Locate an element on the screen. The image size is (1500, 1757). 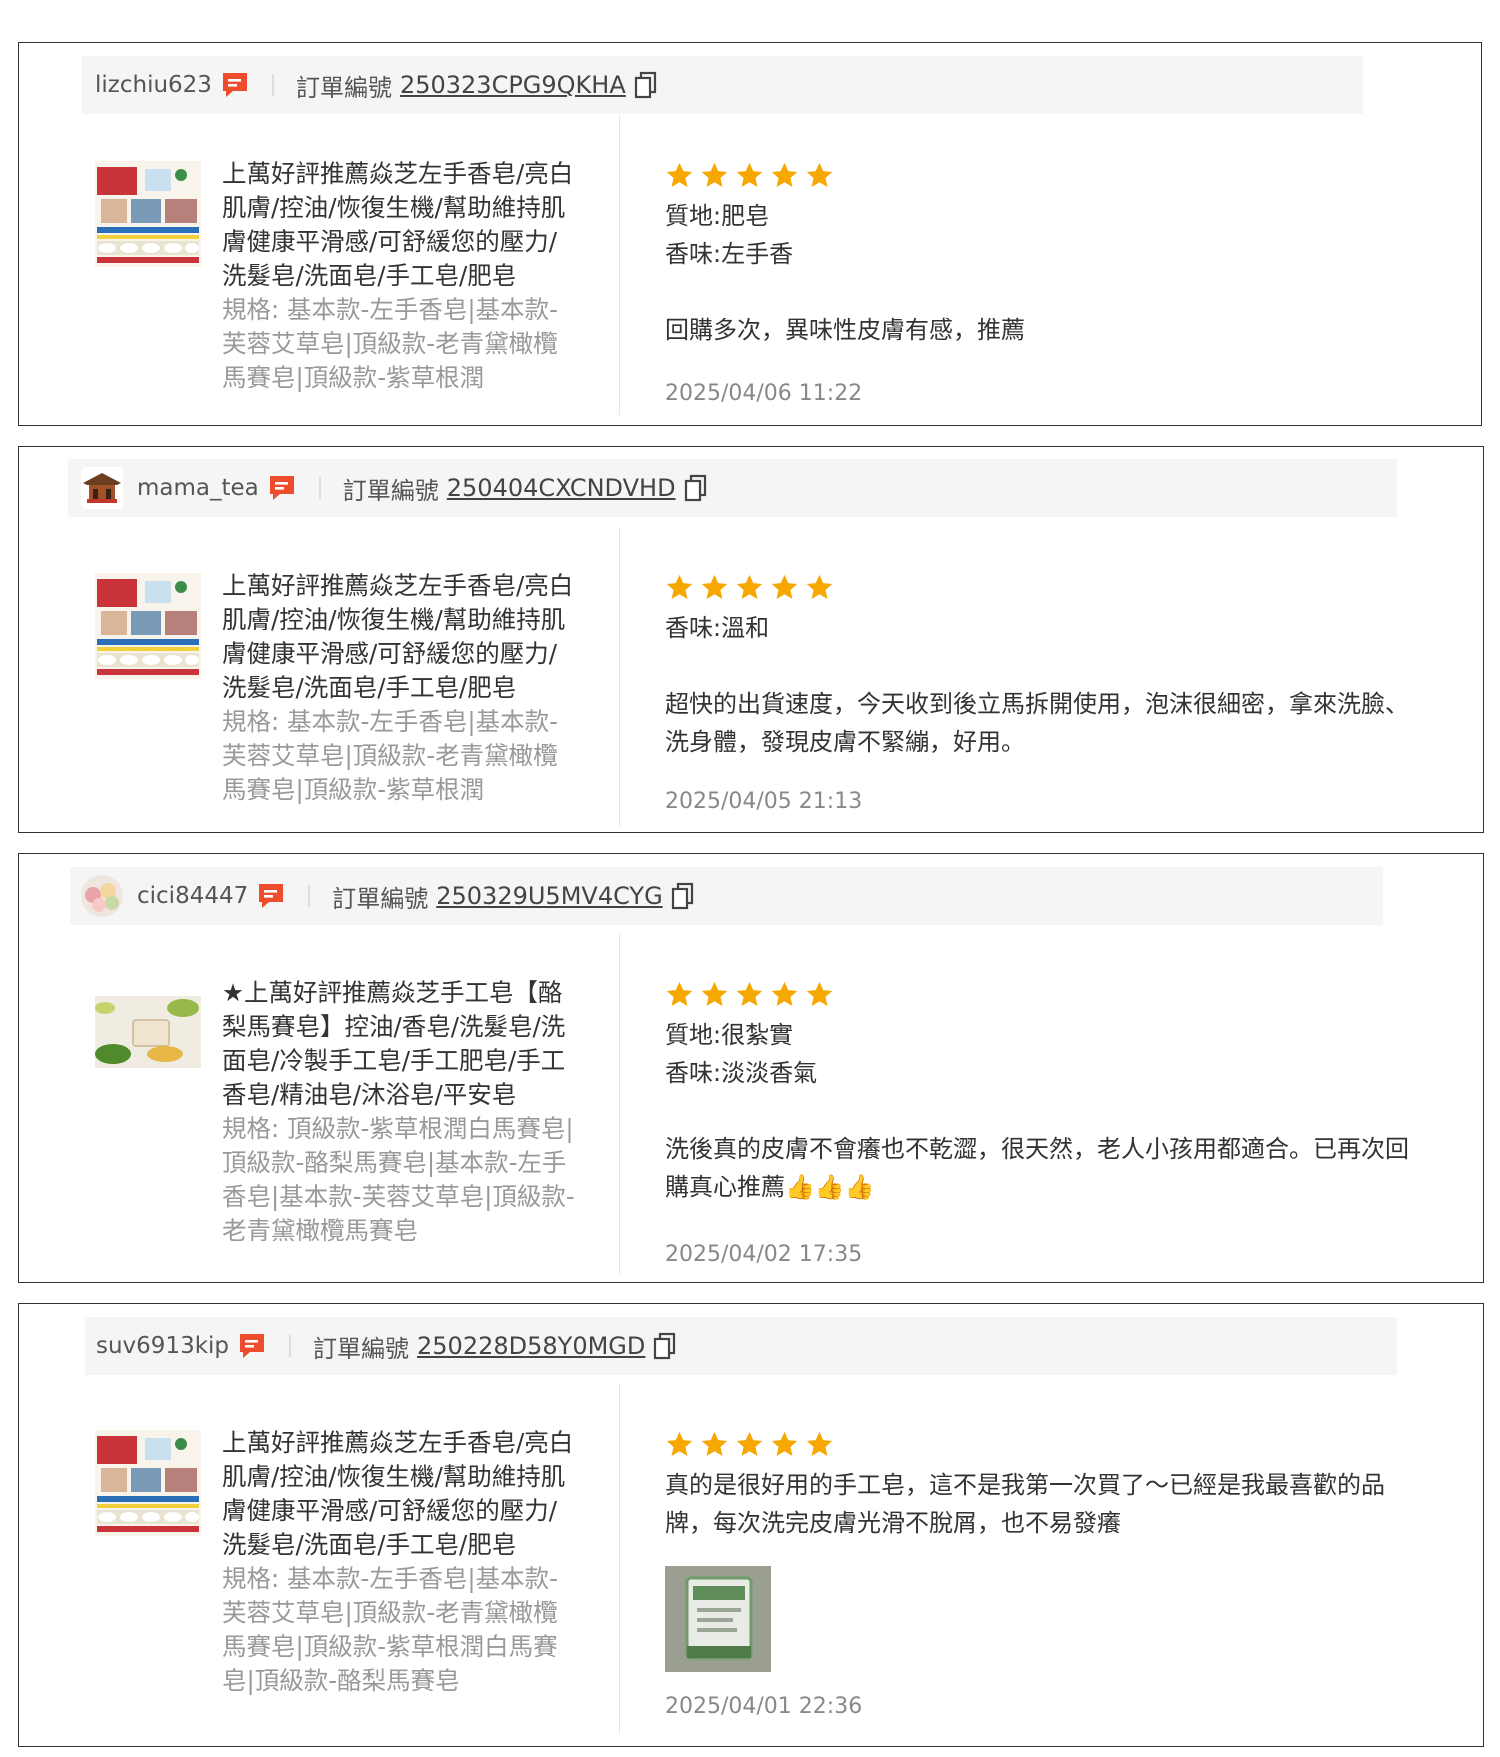
review-date: 2025/04/05 21:13 is located at coordinates (764, 801).